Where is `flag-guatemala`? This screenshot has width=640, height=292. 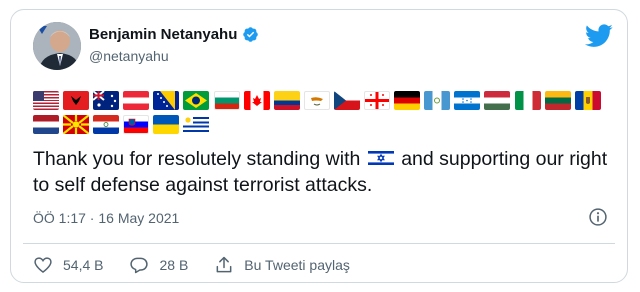
flag-guatemala is located at coordinates (437, 100).